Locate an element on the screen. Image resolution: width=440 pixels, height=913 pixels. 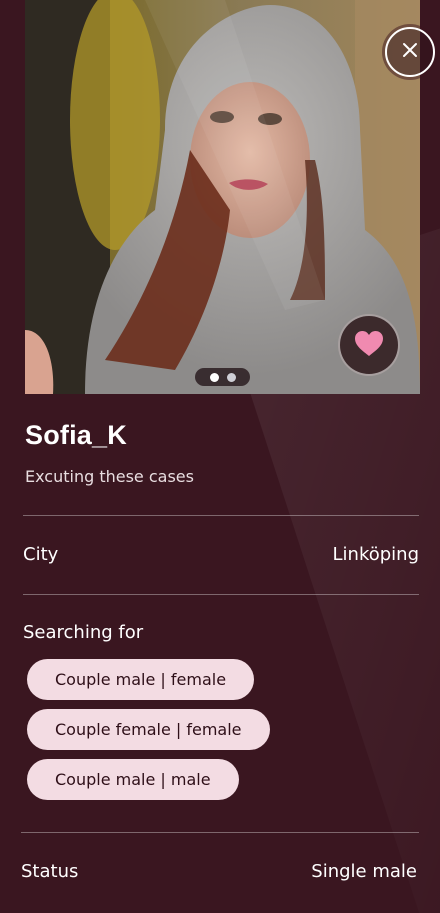
city-label: City is located at coordinates (41, 554).